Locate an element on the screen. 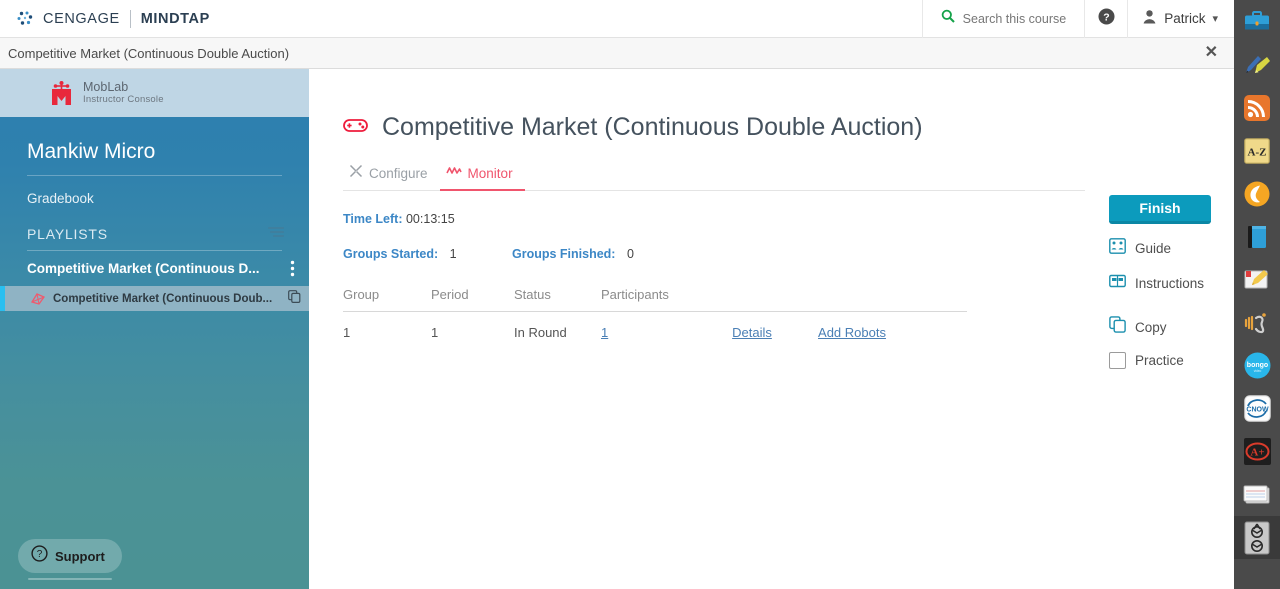 Image resolution: width=1280 pixels, height=589 pixels. add-robots-link: Add Robots is located at coordinates (852, 332).